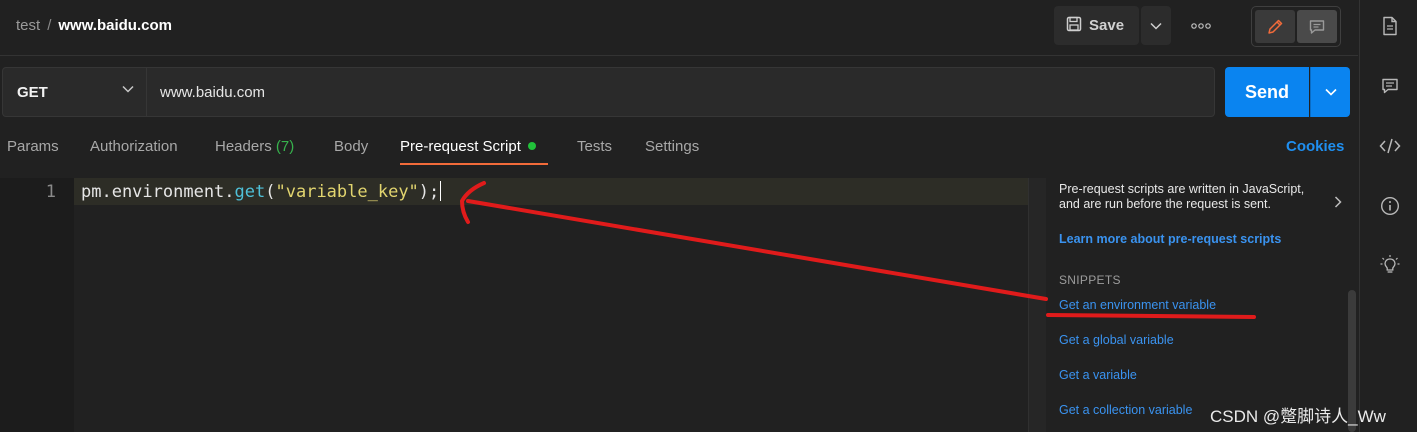  I want to click on save-button: Save, so click(1096, 25).